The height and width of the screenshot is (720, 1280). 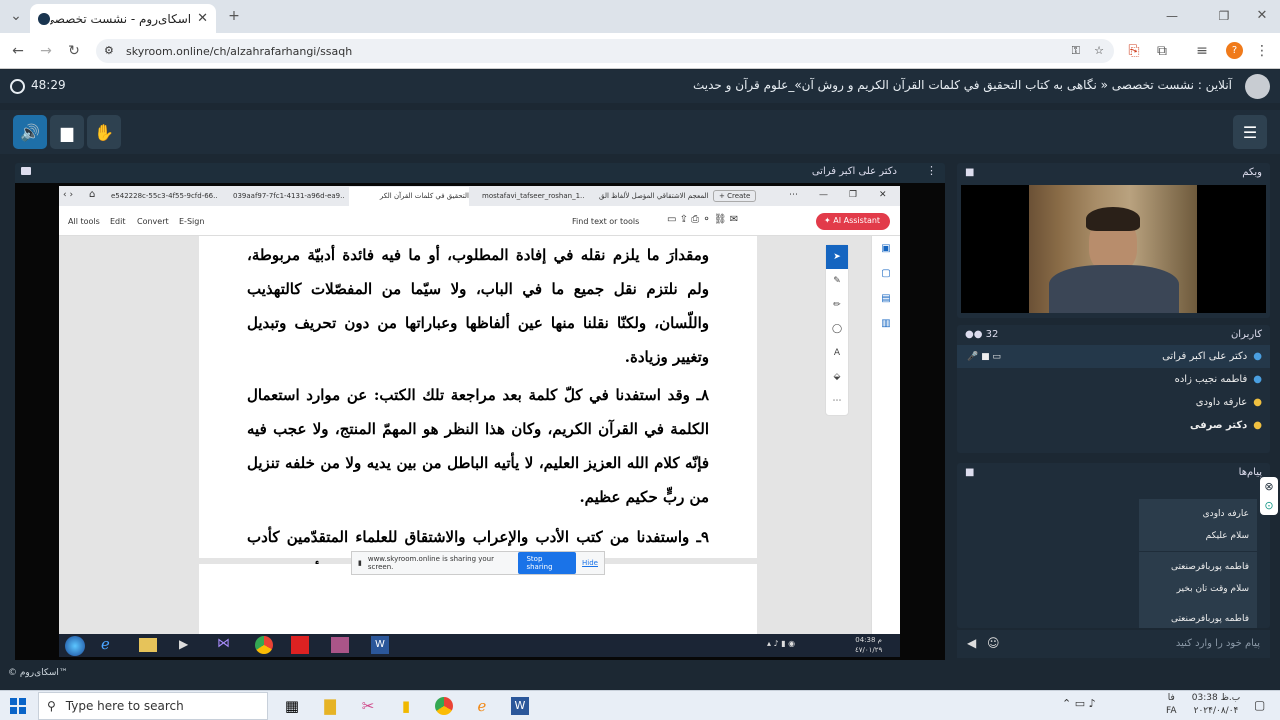 I want to click on pdf-close-icon: ✕, so click(x=883, y=195).